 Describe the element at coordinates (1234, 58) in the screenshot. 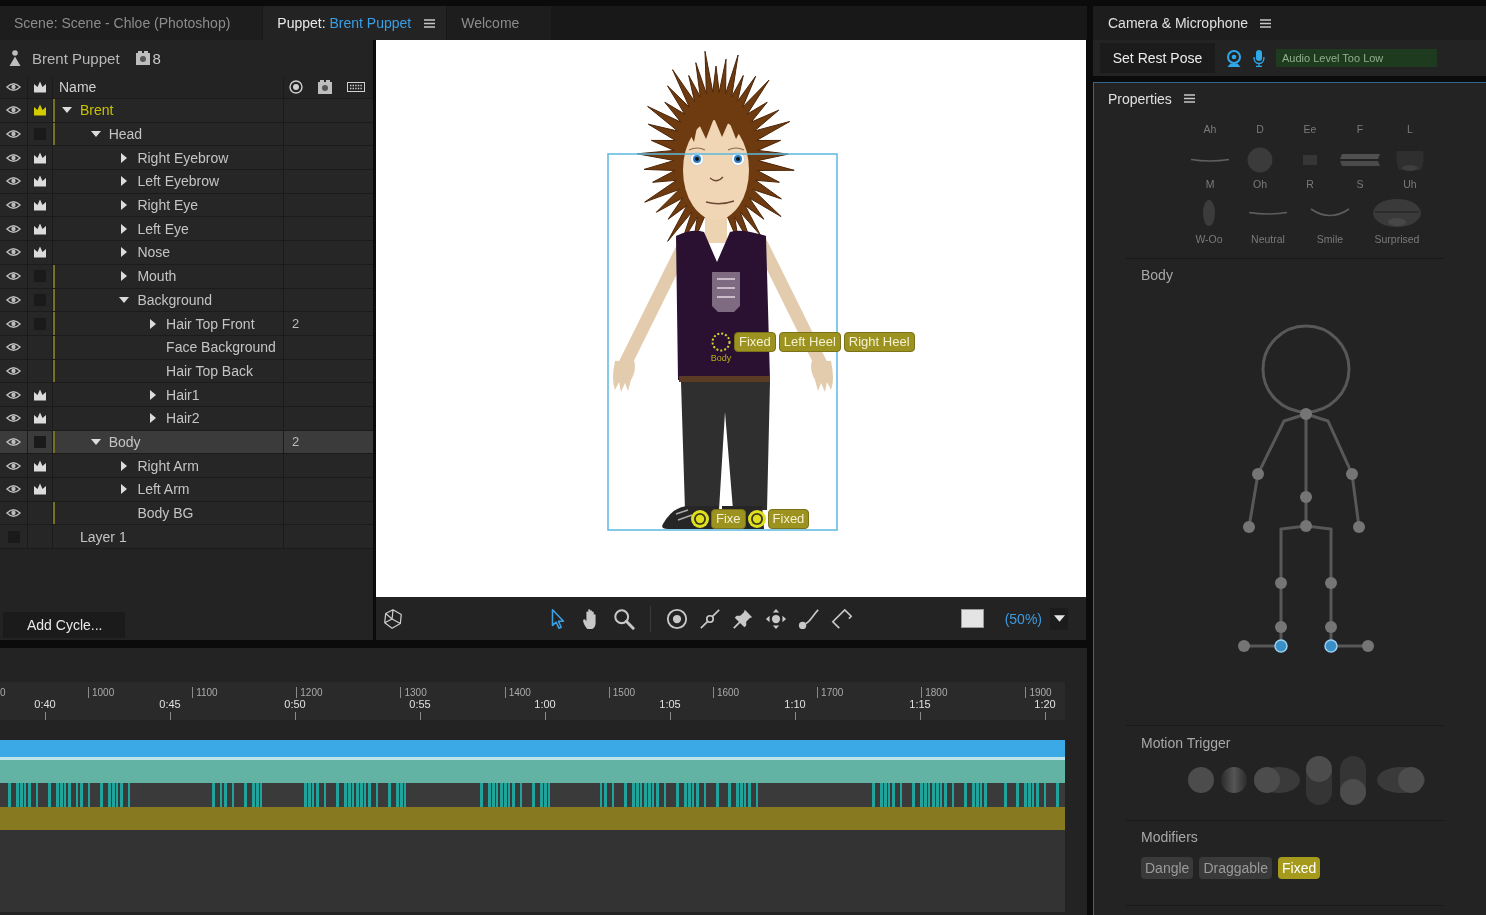

I see `webcam-icon` at that location.